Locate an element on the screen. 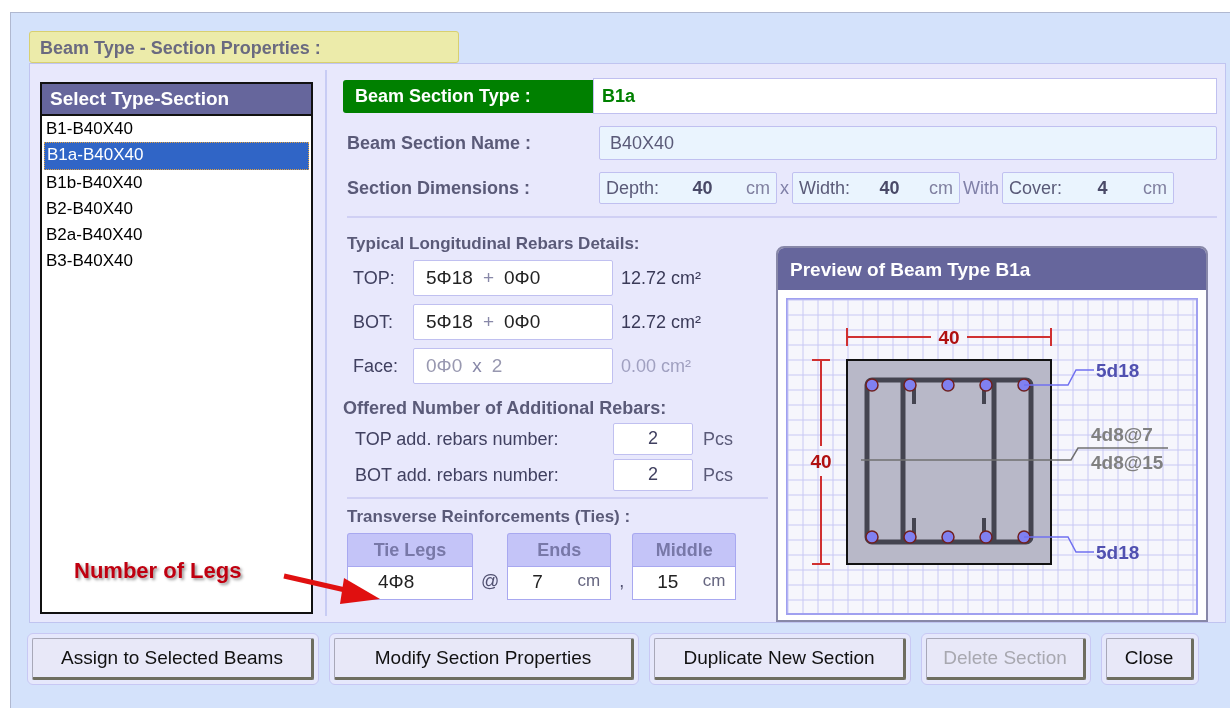 The image size is (1230, 708). dimensions-label: Section Dimensions : is located at coordinates (439, 188).